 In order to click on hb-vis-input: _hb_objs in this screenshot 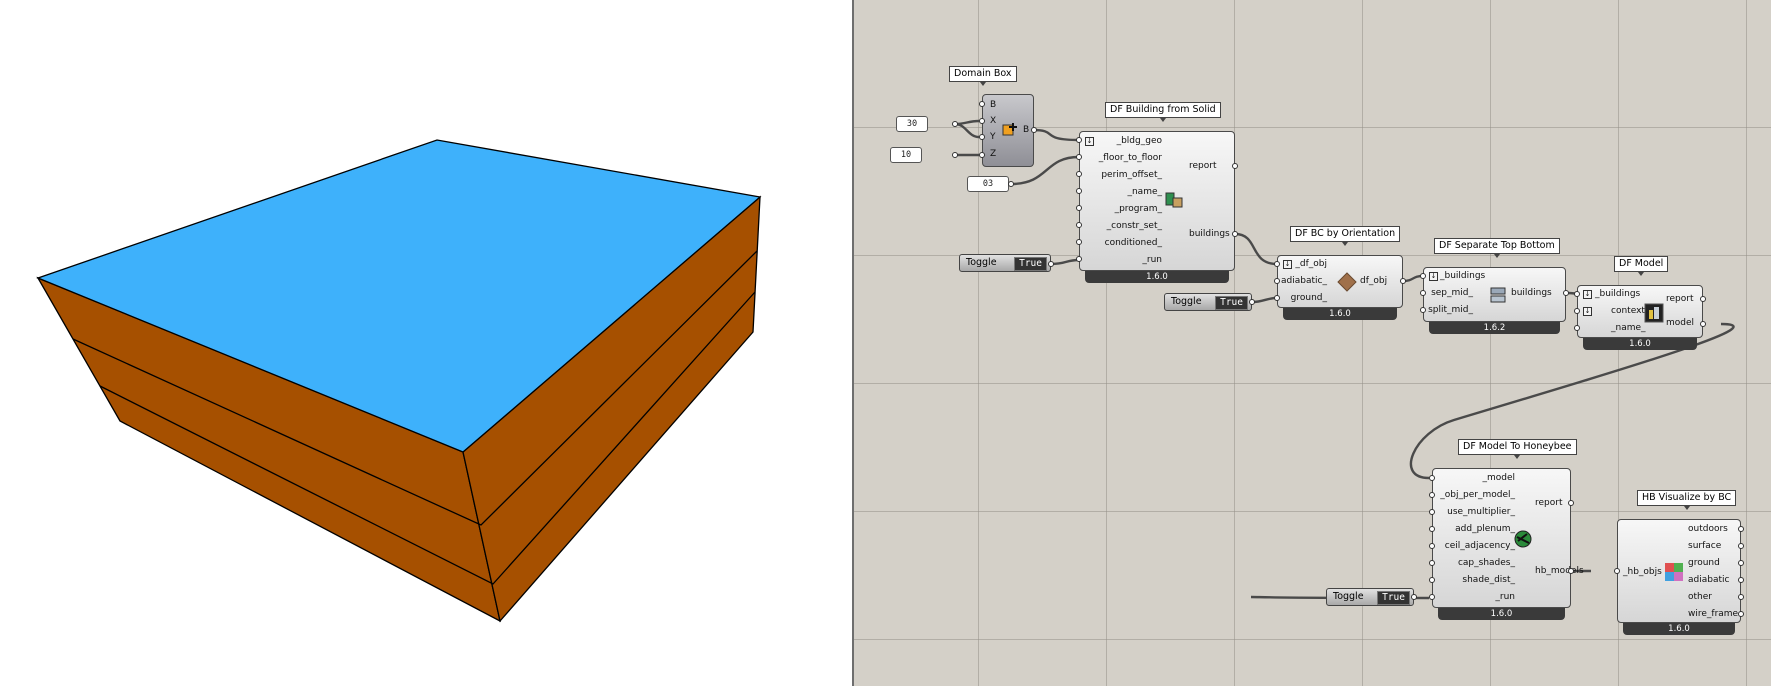, I will do `click(1642, 572)`.